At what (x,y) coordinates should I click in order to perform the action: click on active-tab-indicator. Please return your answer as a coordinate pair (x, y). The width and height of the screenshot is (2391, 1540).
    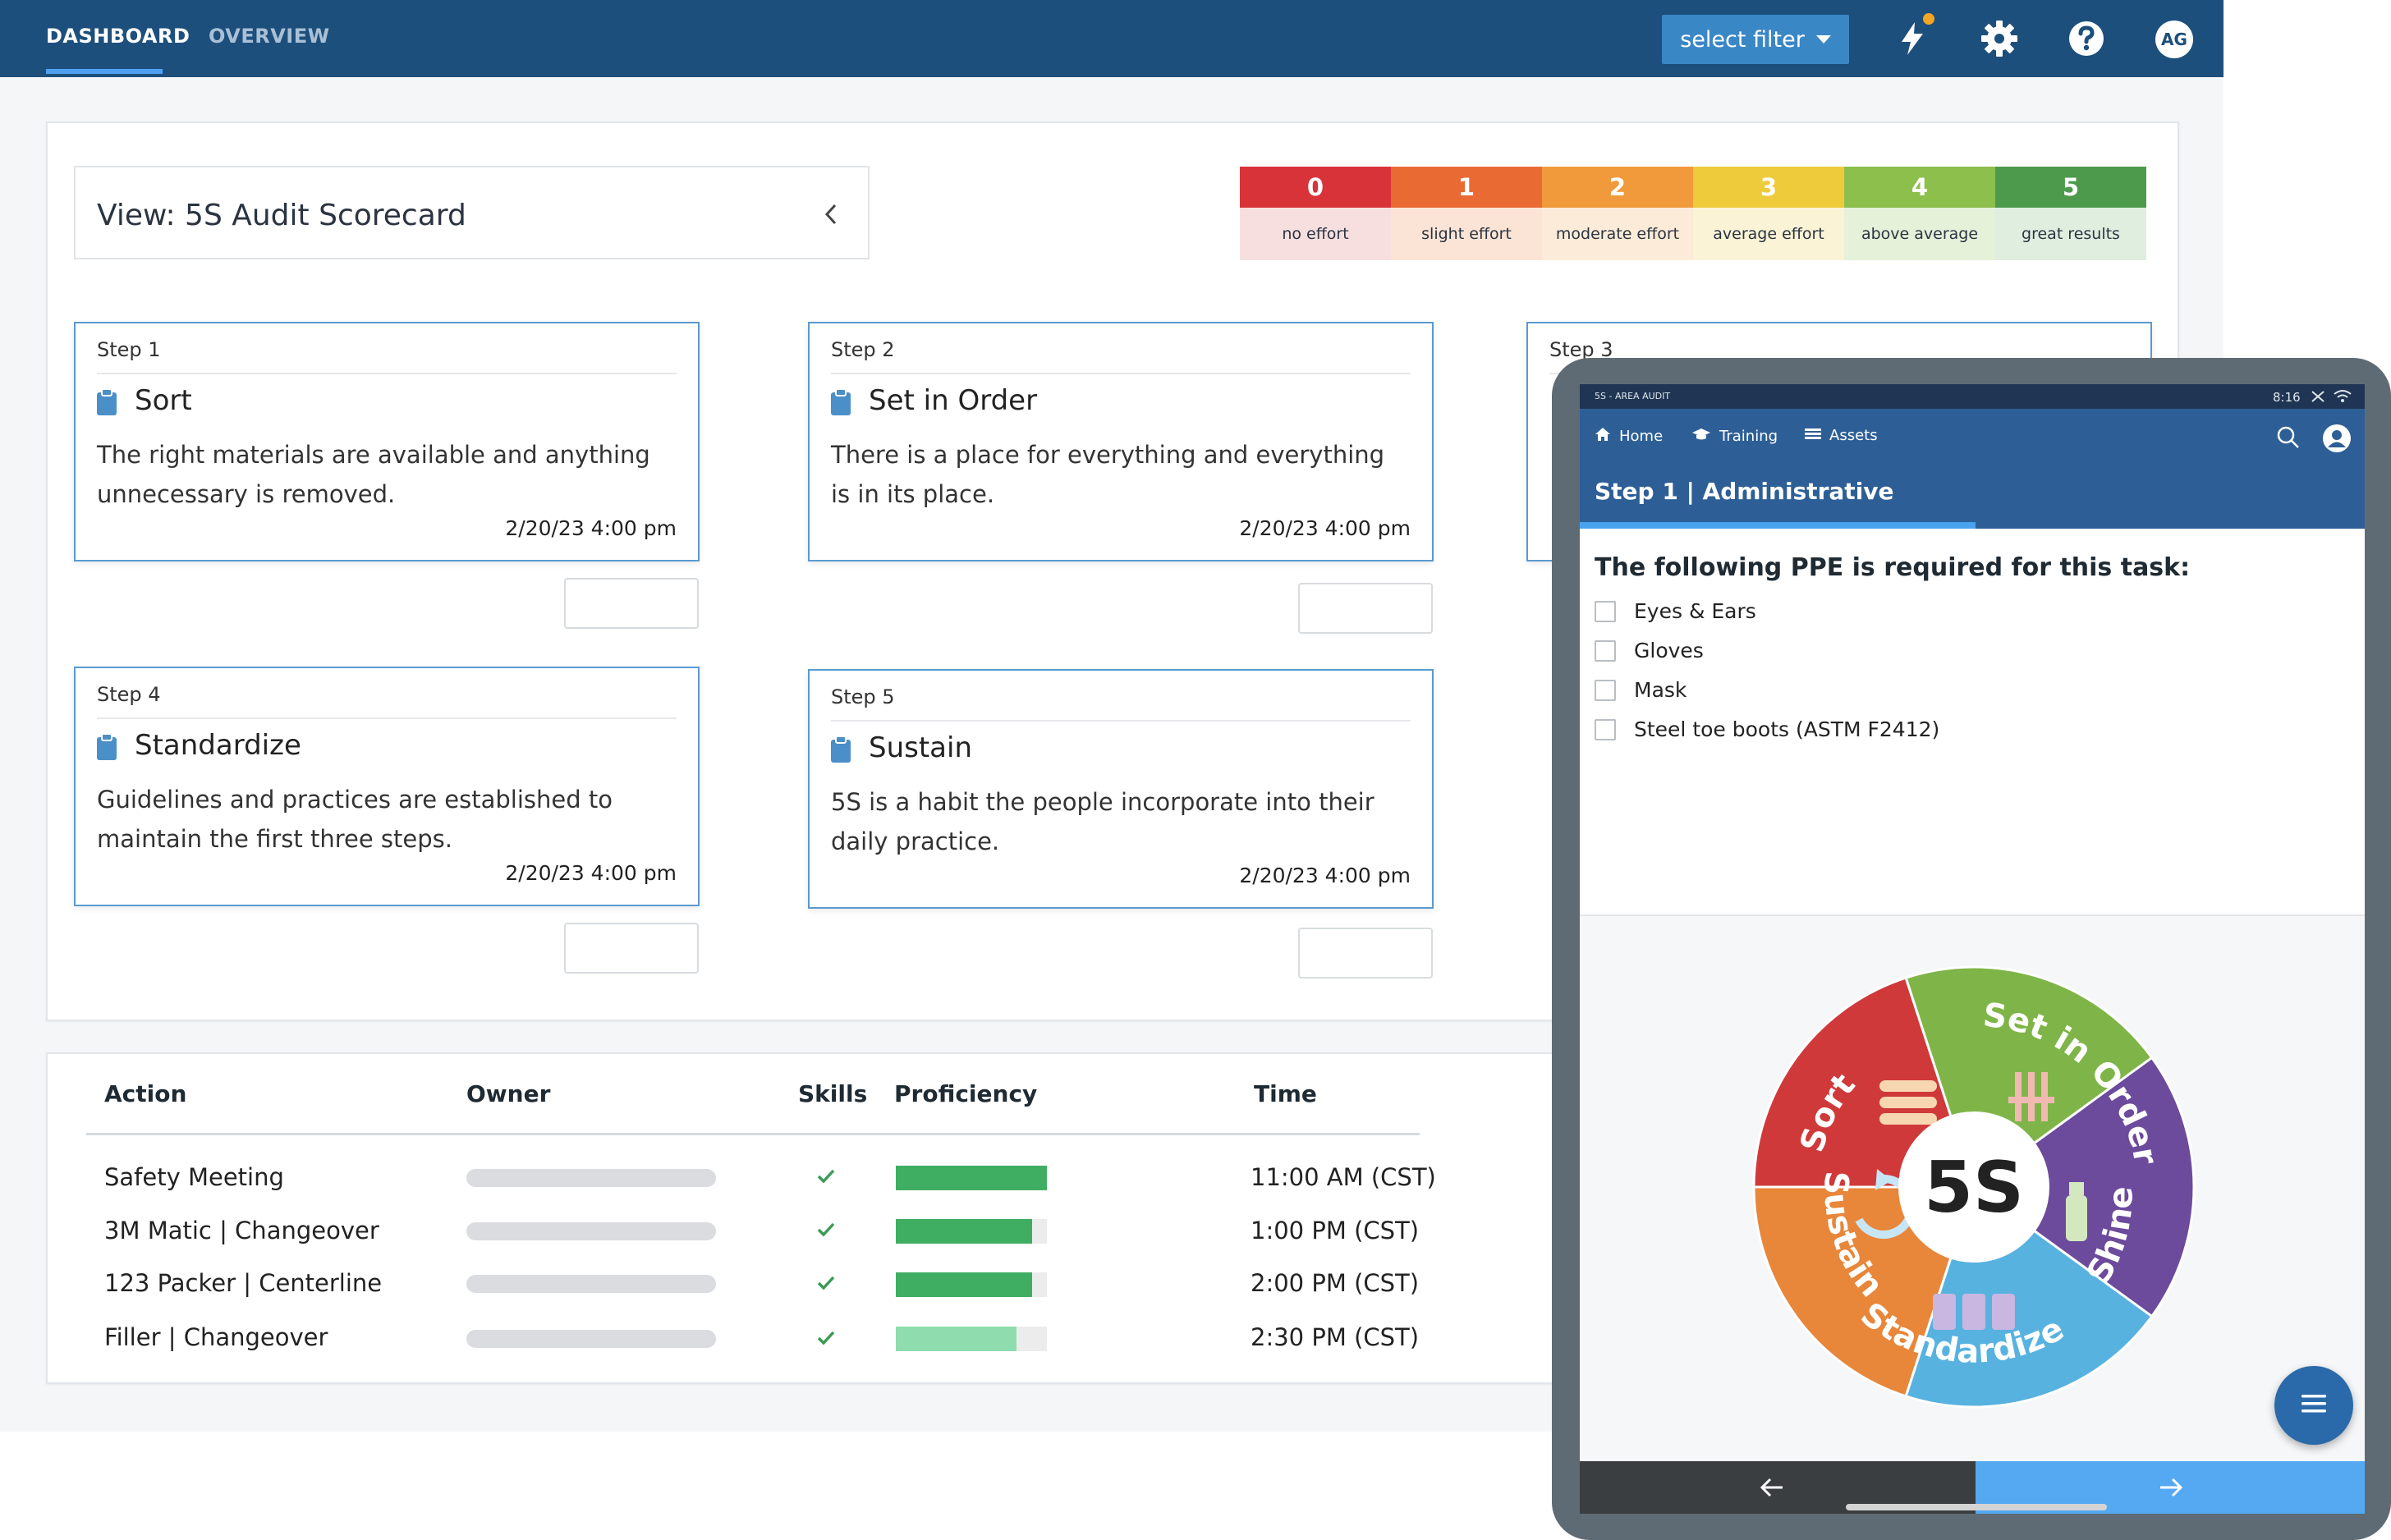
    Looking at the image, I should click on (104, 72).